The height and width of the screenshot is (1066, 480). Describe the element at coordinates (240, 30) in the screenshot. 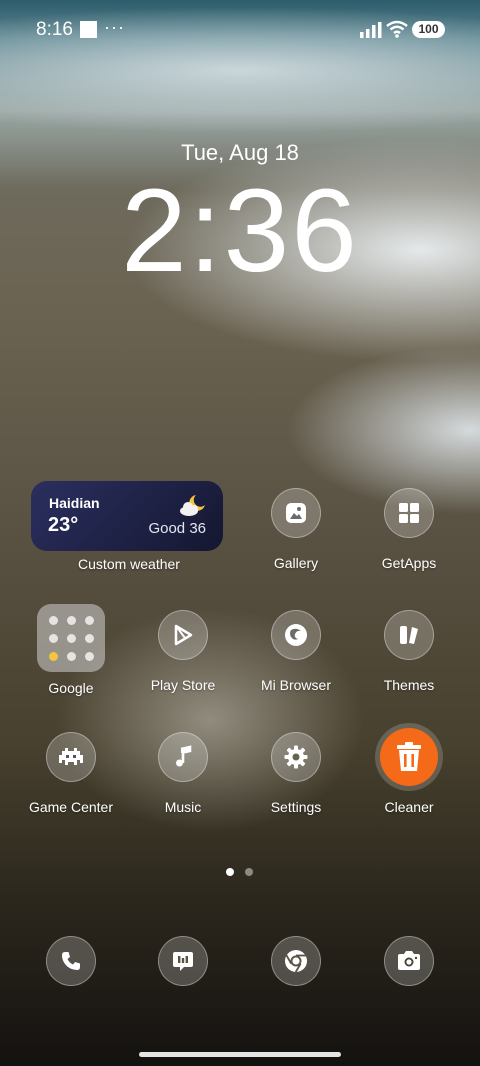

I see `status-bar: 8:16 ··· 100` at that location.